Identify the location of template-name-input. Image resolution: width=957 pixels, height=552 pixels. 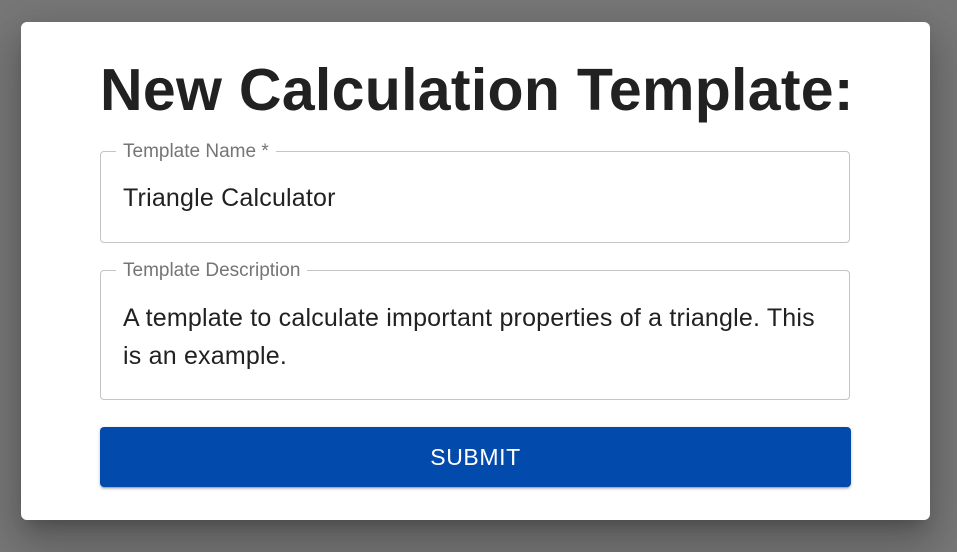
(475, 198).